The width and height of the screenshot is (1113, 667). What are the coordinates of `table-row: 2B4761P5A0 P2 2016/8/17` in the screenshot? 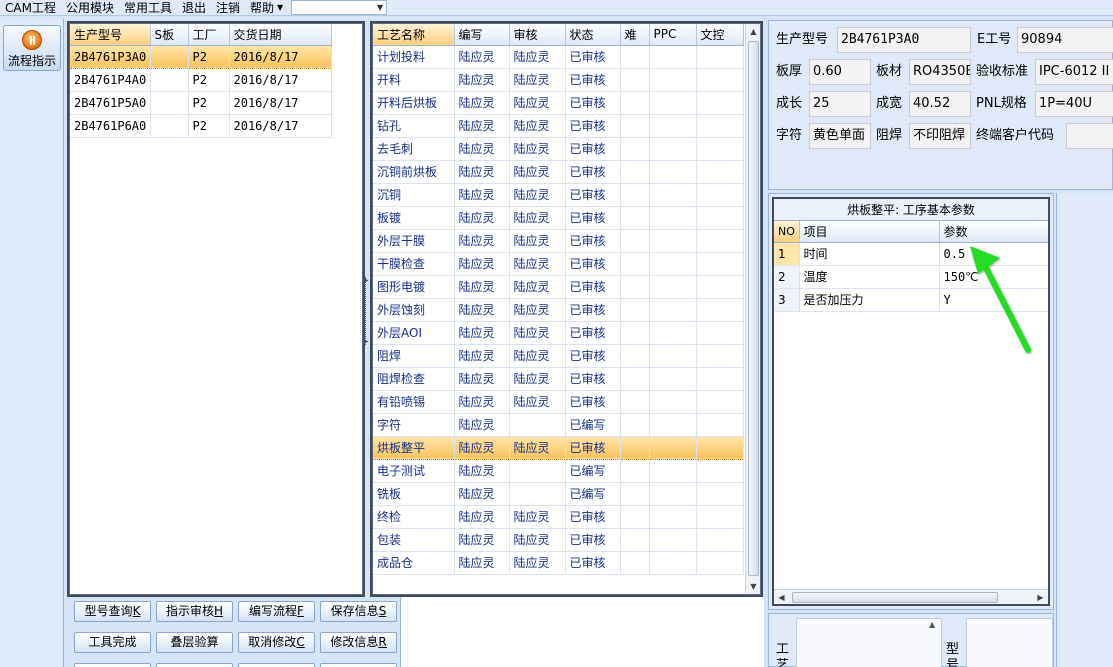 It's located at (201, 103).